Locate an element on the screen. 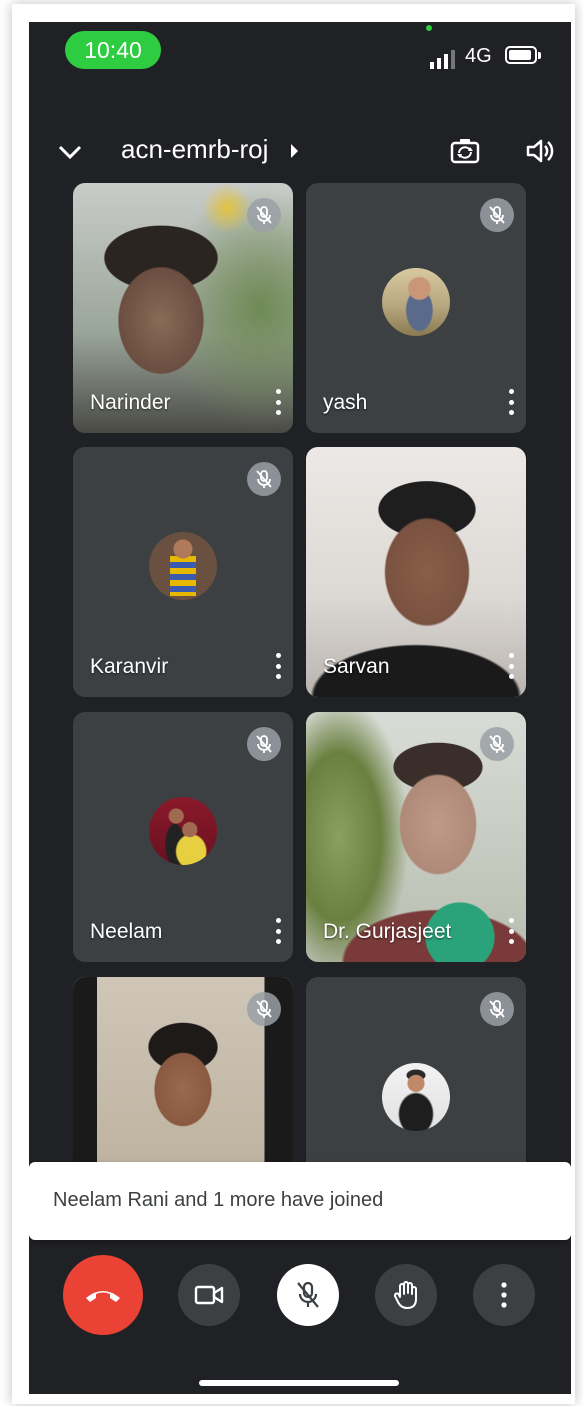  participant-tile: Karanvir is located at coordinates (183, 572).